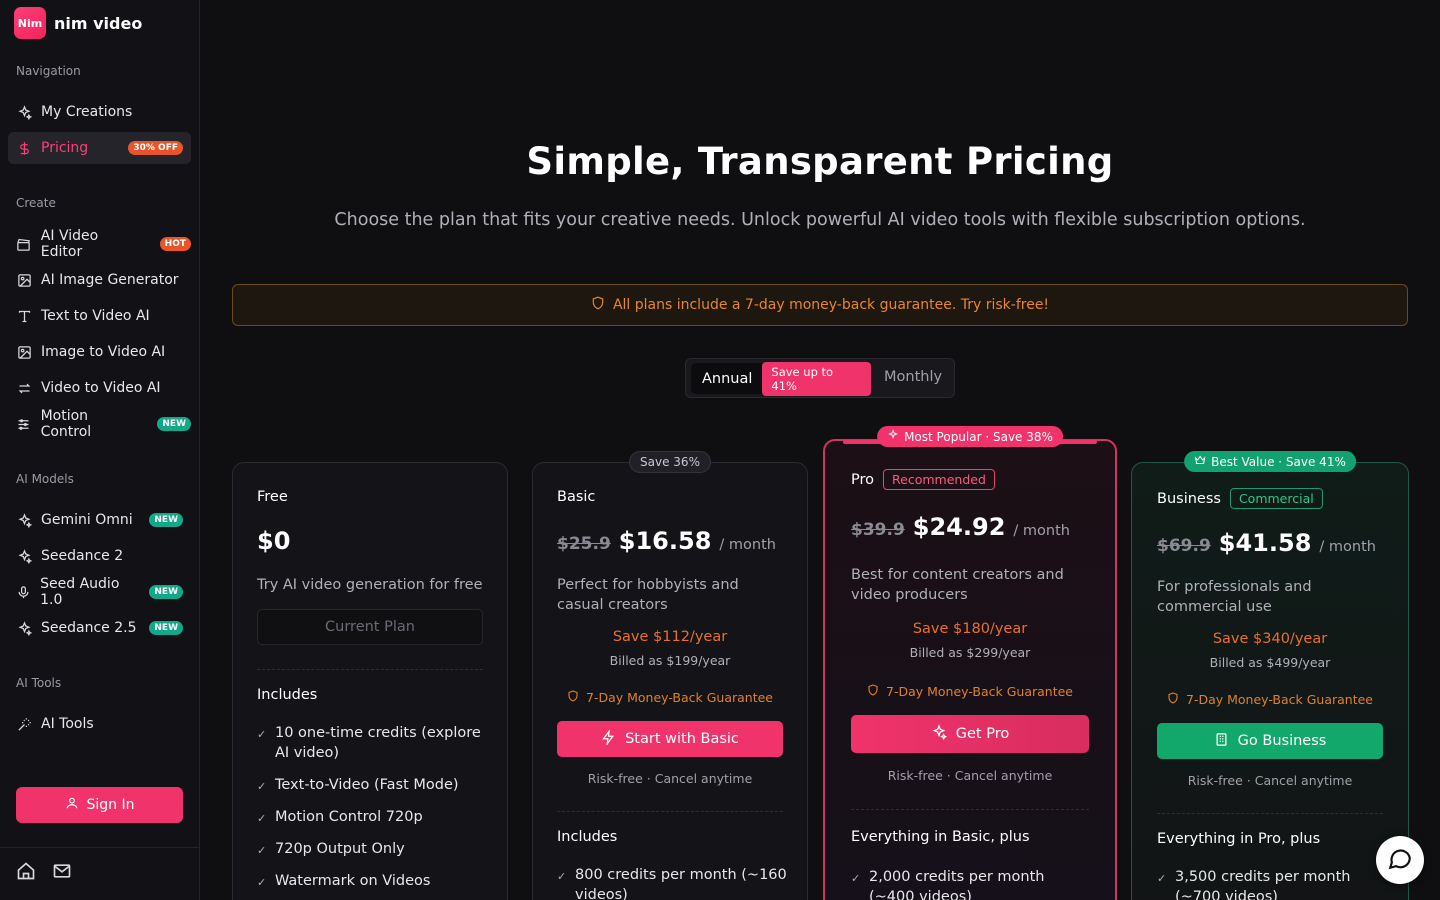  I want to click on sidebar-item-label: Seedance 2.5, so click(89, 628).